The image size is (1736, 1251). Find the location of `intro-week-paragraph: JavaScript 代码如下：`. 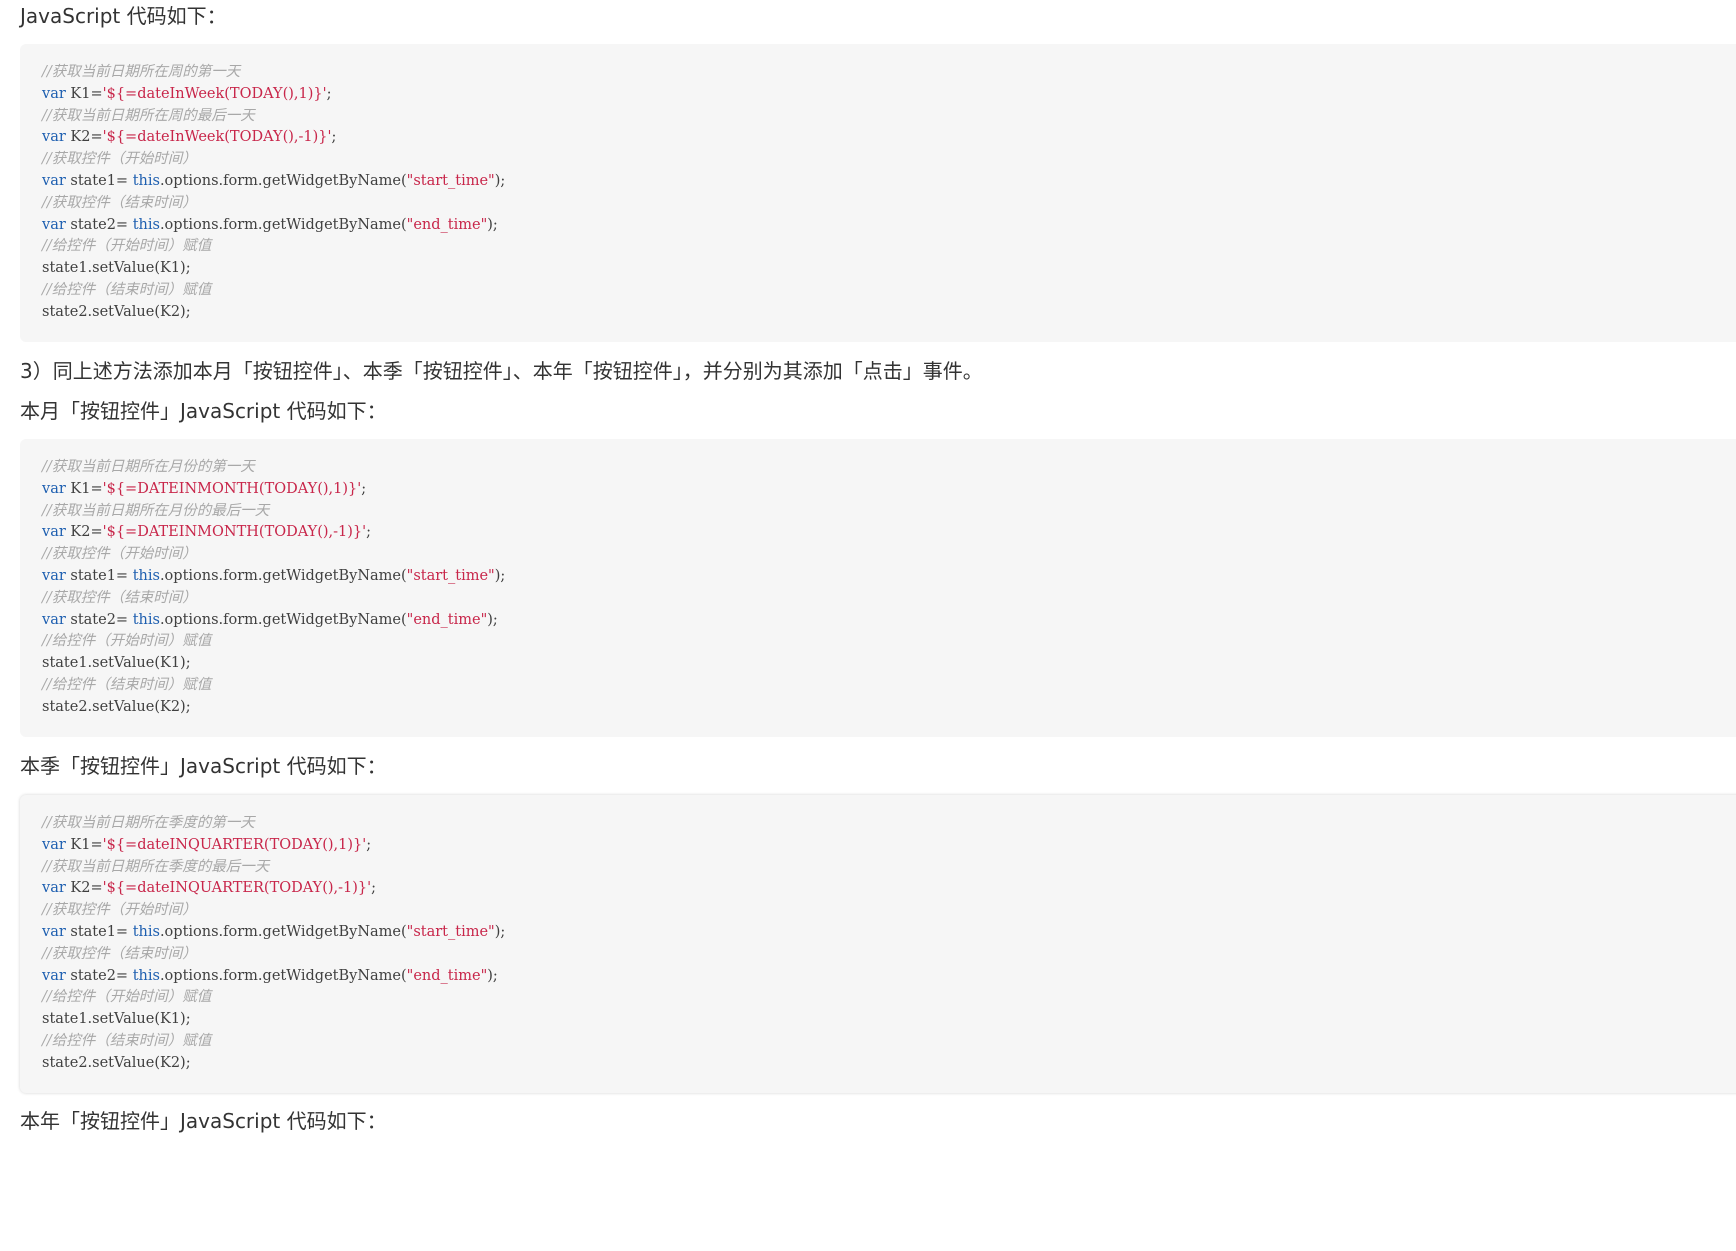

intro-week-paragraph: JavaScript 代码如下： is located at coordinates (123, 16).